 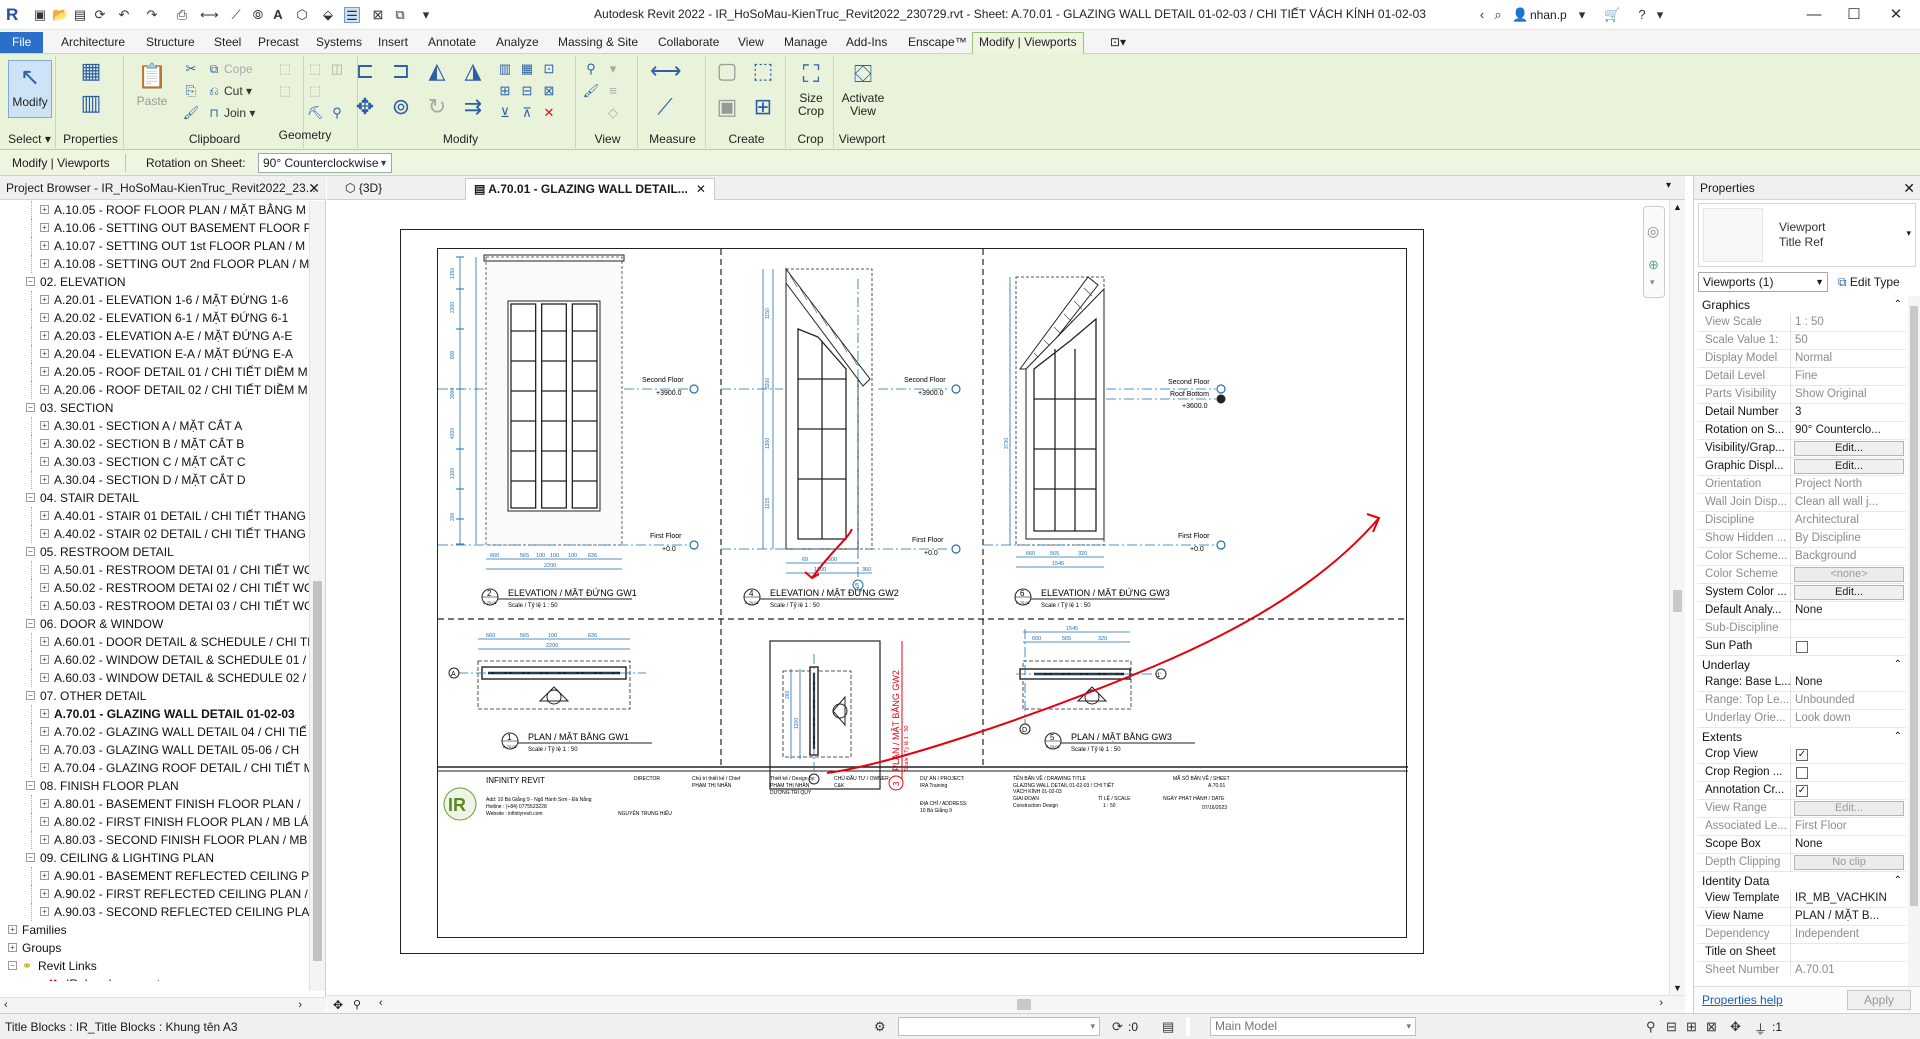 I want to click on tree-item: + A.60.03 - WINDOW DETAIL & SCHEDULE 02 /, so click(x=155, y=678).